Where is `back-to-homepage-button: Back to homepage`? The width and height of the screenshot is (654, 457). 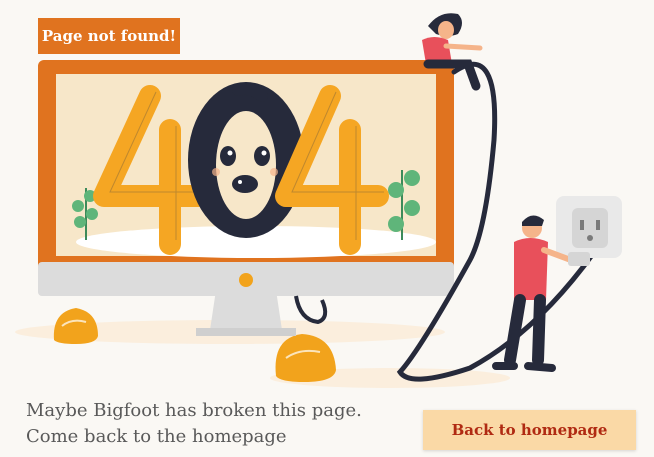
back-to-homepage-button: Back to homepage is located at coordinates (529, 430).